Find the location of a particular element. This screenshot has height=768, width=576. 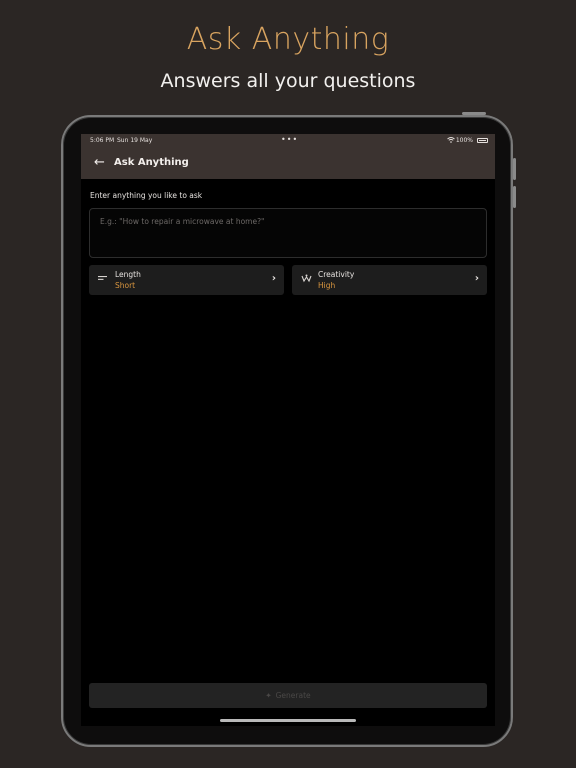

nav-bar: ← Ask Anything is located at coordinates (288, 163).